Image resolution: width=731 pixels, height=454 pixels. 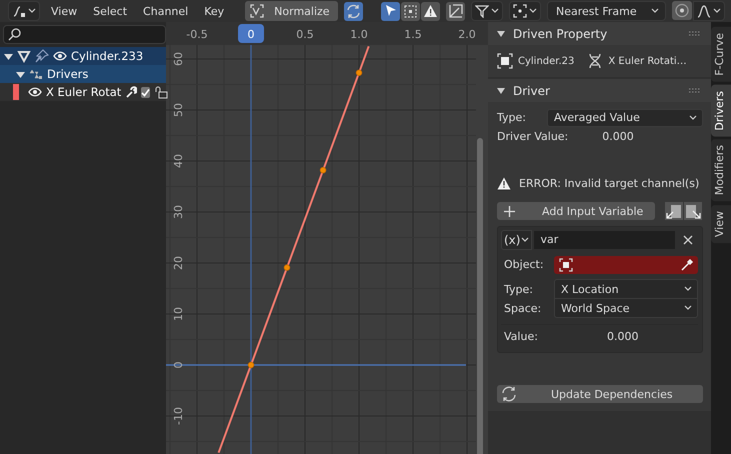 I want to click on axis-tick-label: 60, so click(x=178, y=59).